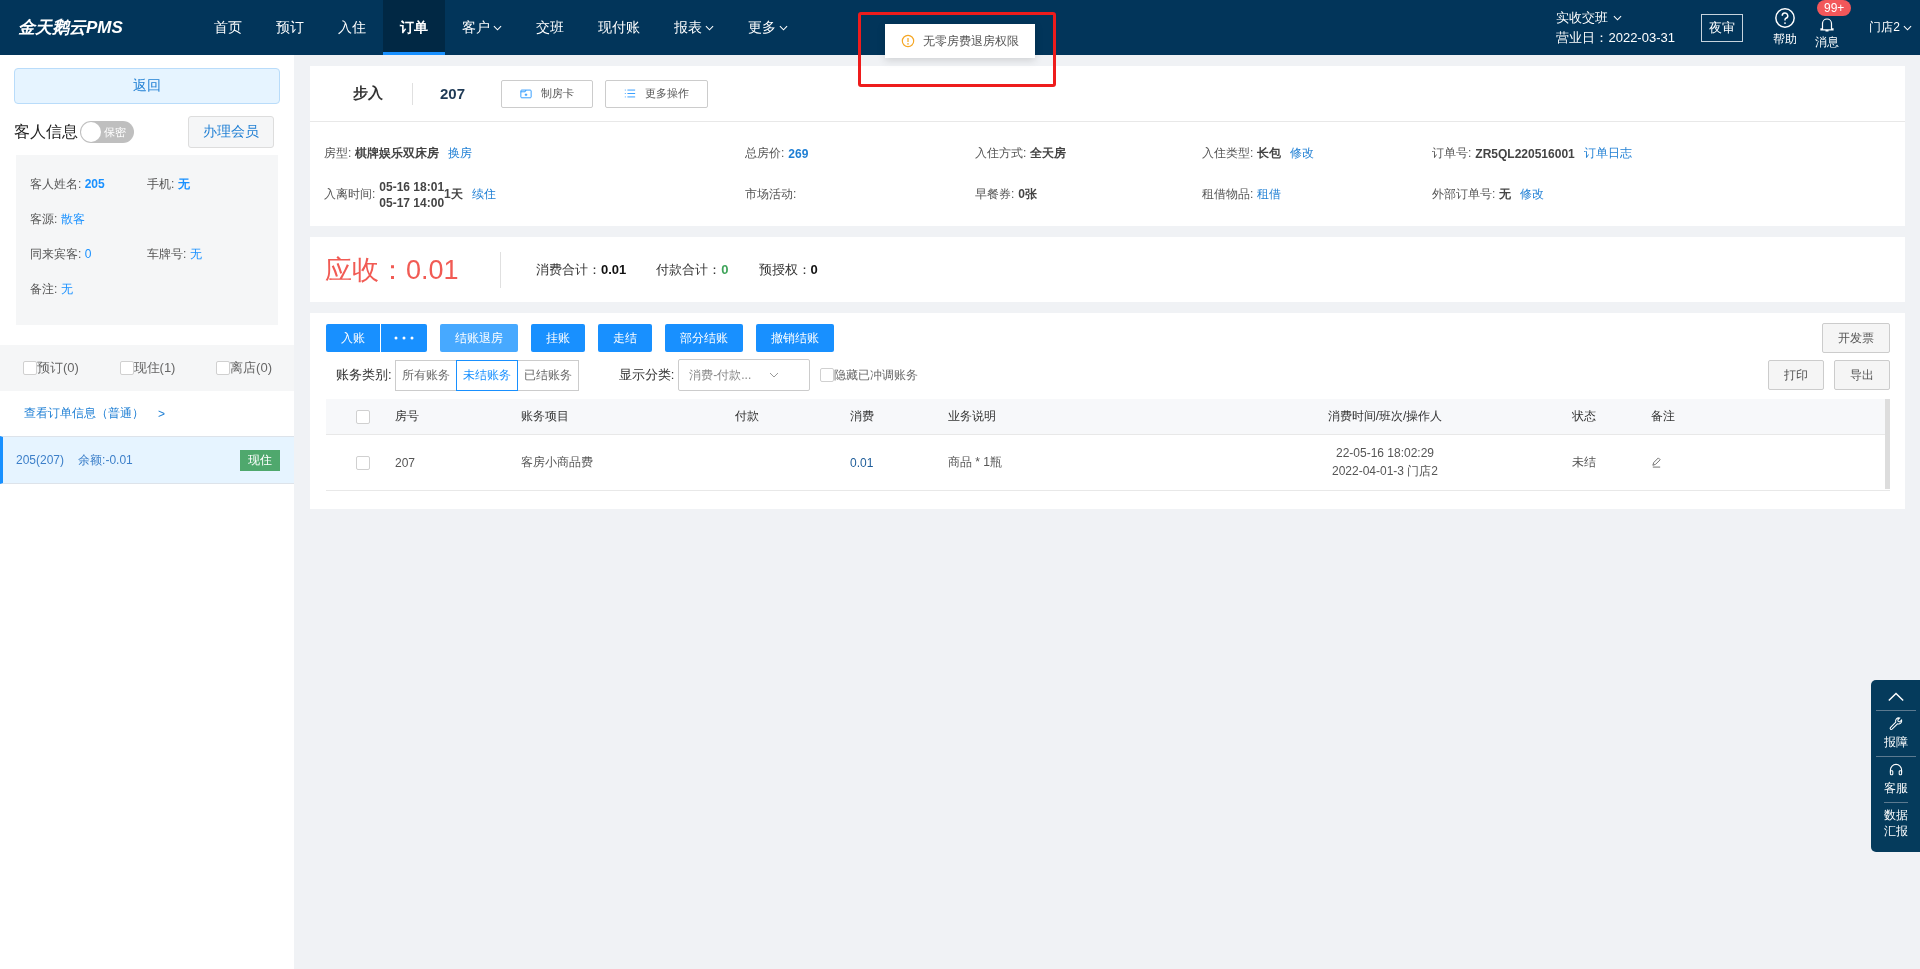 Image resolution: width=1920 pixels, height=969 pixels. Describe the element at coordinates (251, 368) in the screenshot. I see `checkbox-label: 离店(0)` at that location.